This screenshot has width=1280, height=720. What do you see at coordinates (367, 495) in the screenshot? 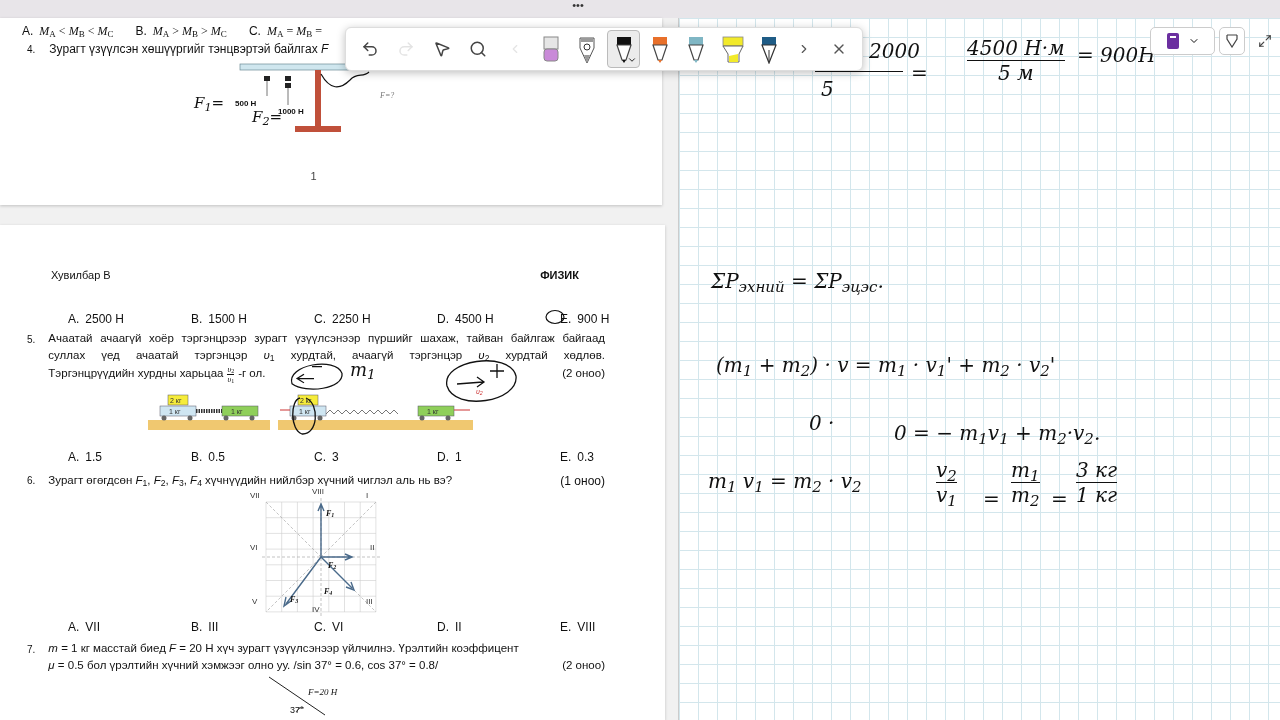
I see `direction-label: I` at bounding box center [367, 495].